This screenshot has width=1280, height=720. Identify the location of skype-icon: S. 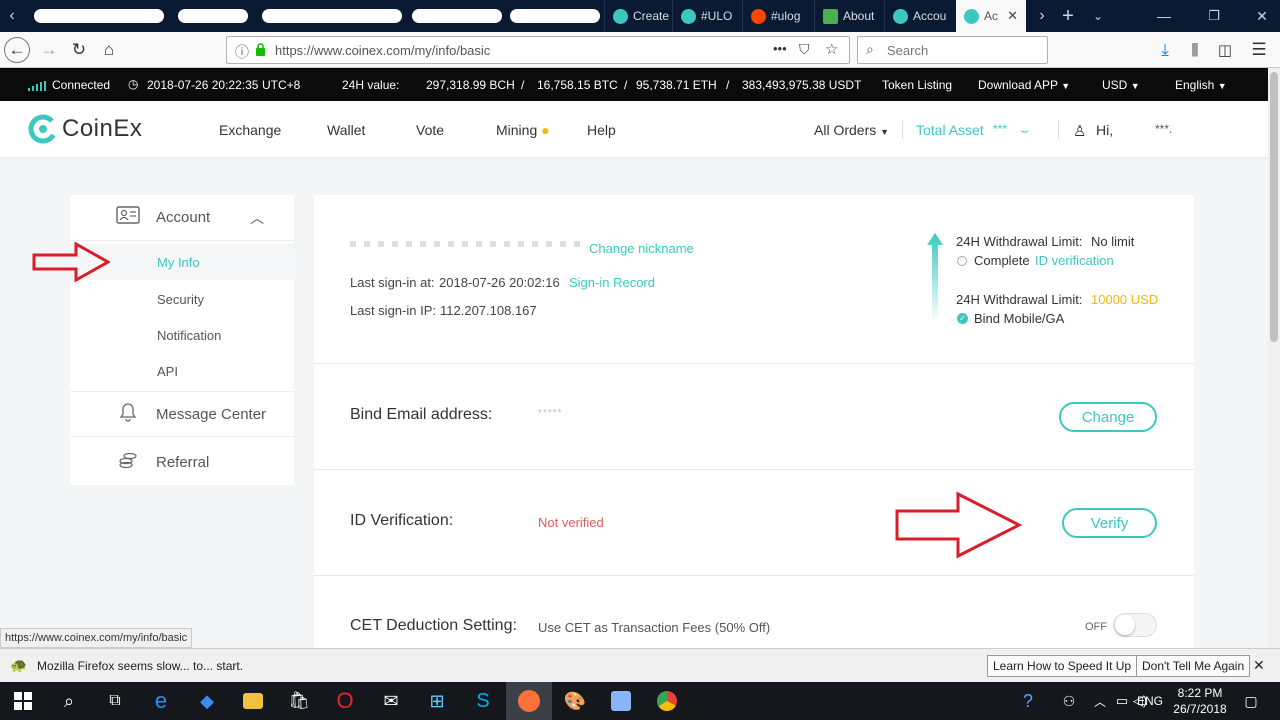
(483, 701).